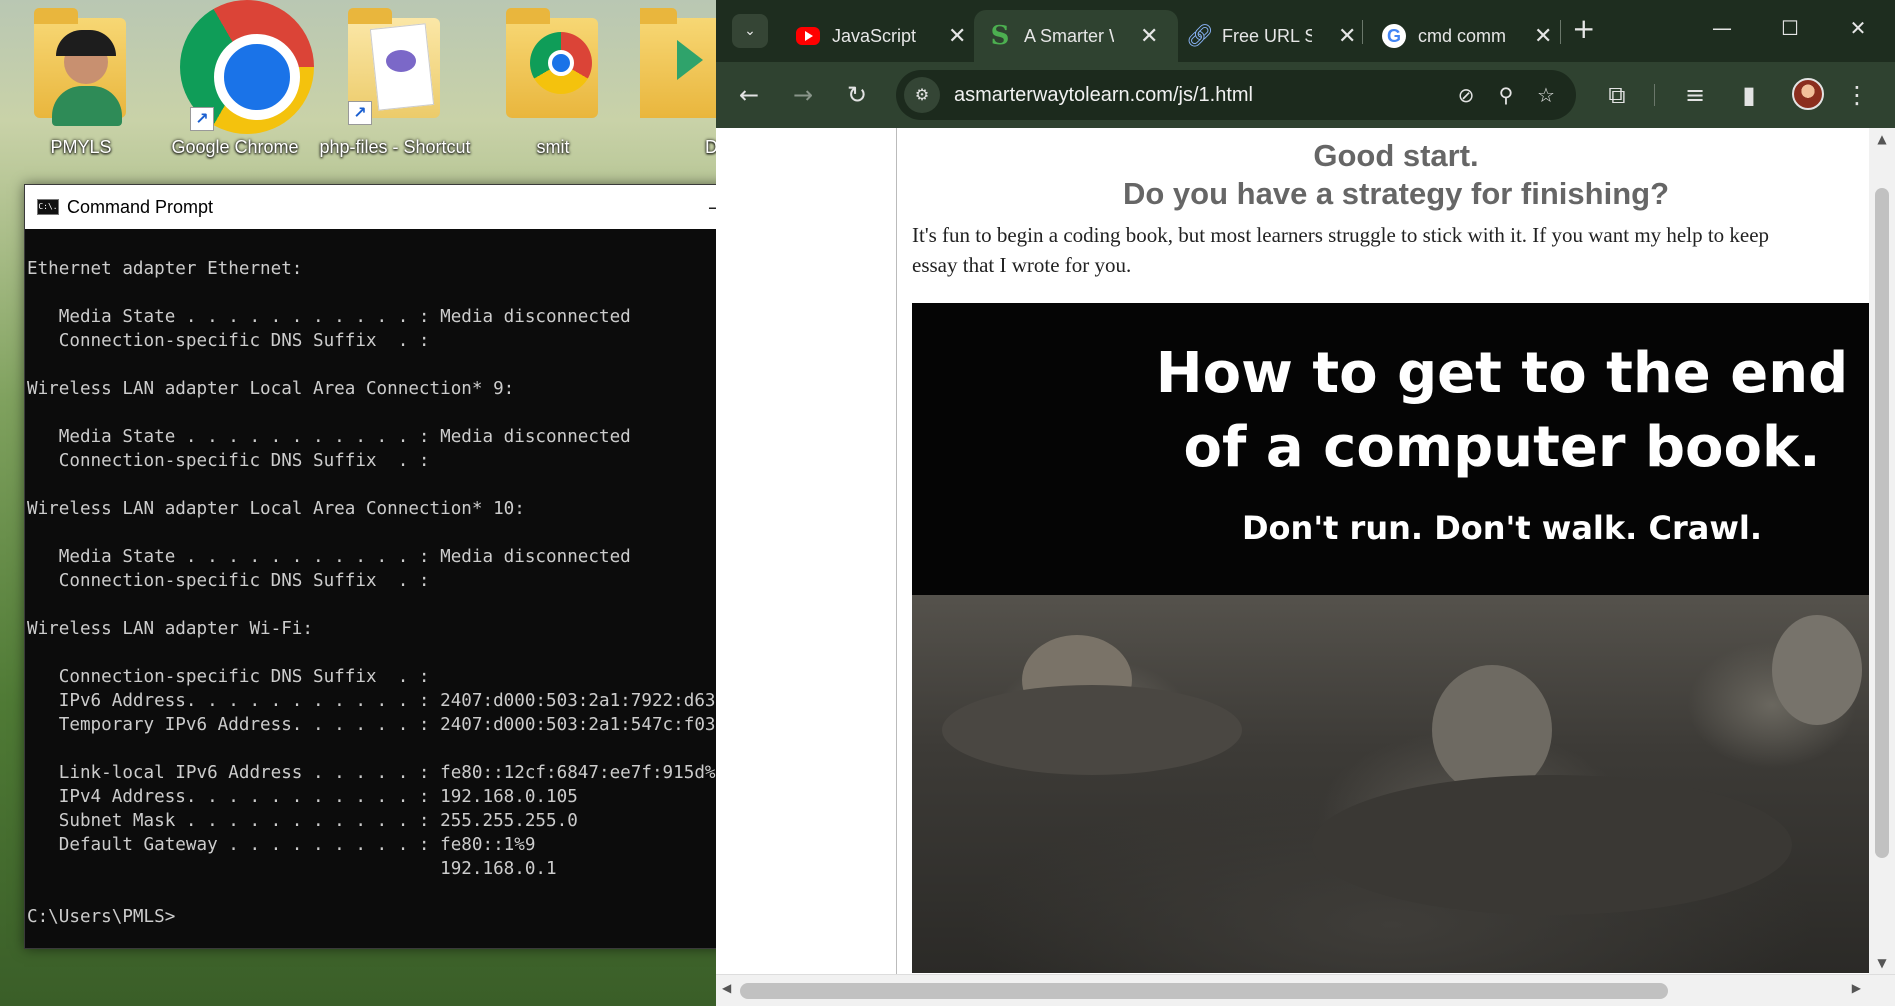  I want to click on banner-tagline: Don't run. Don't walk. Crawl., so click(1501, 528).